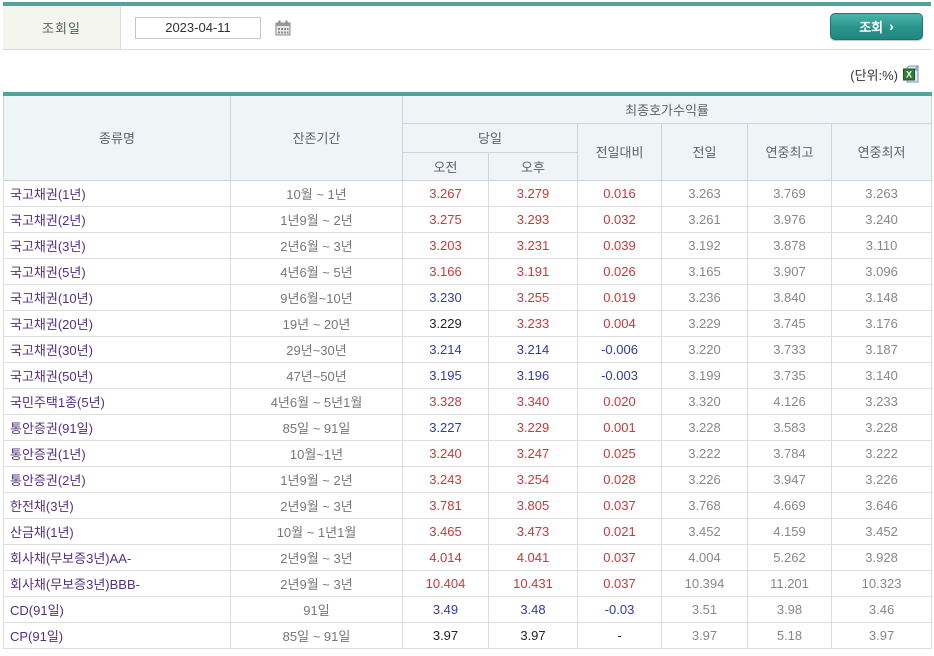 This screenshot has height=656, width=934. Describe the element at coordinates (117, 427) in the screenshot. I see `bond-name-cell: 통안증권(91일)` at that location.